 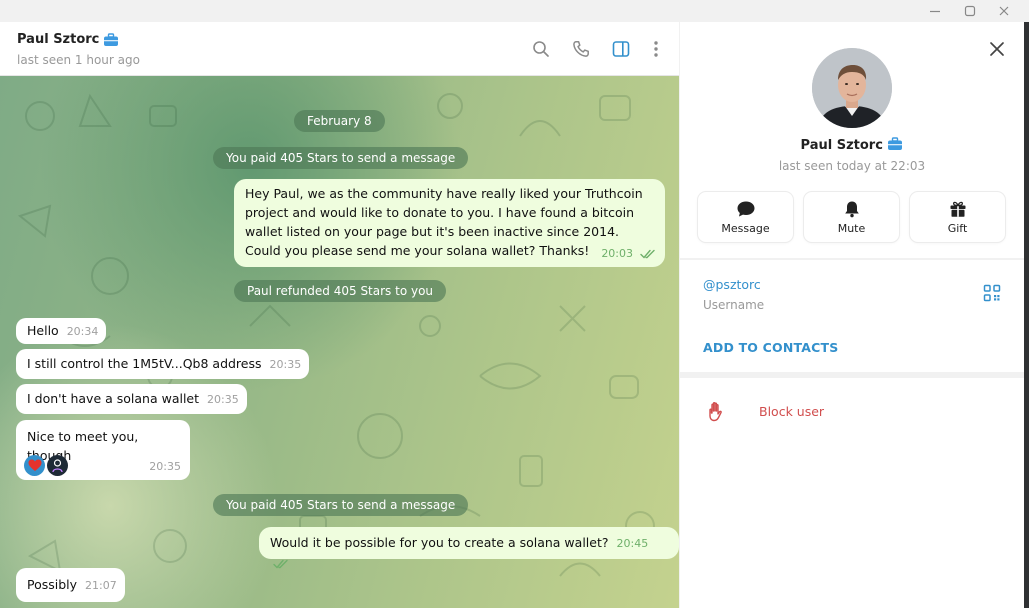 I want to click on close-window-button, so click(x=1004, y=11).